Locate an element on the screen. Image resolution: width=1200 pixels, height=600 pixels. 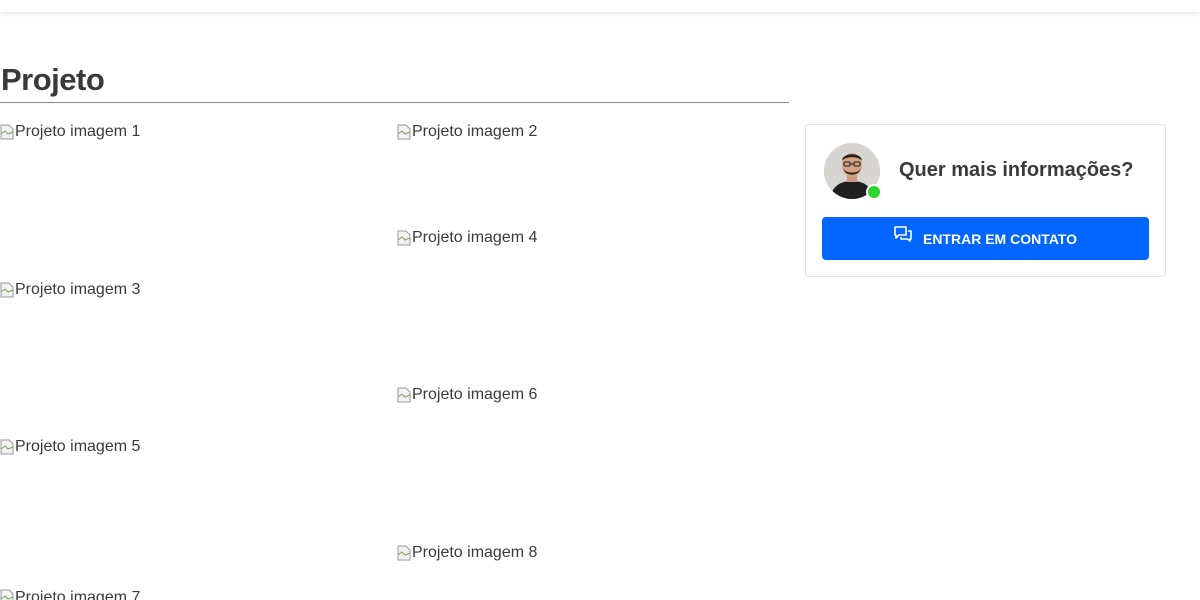
contact-button-label: ENTRAR EM CONTATO is located at coordinates (1000, 238).